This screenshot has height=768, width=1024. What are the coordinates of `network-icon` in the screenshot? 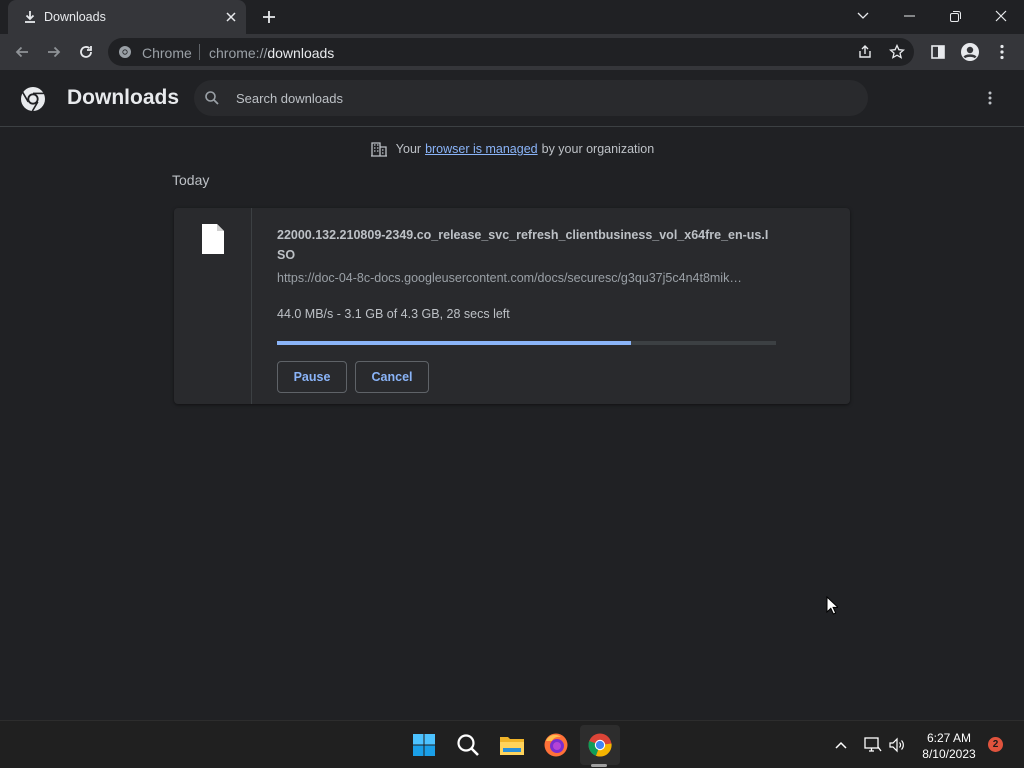 It's located at (873, 745).